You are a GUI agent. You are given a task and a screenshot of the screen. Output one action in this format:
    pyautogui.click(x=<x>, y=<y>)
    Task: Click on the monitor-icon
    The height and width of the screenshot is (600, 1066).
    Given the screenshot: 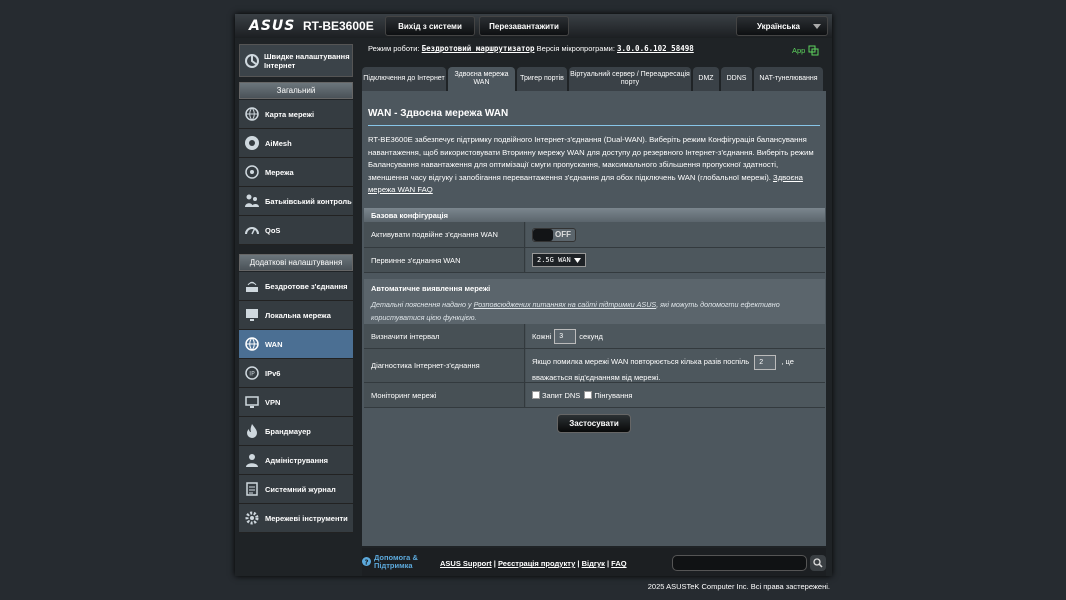 What is the action you would take?
    pyautogui.click(x=252, y=315)
    